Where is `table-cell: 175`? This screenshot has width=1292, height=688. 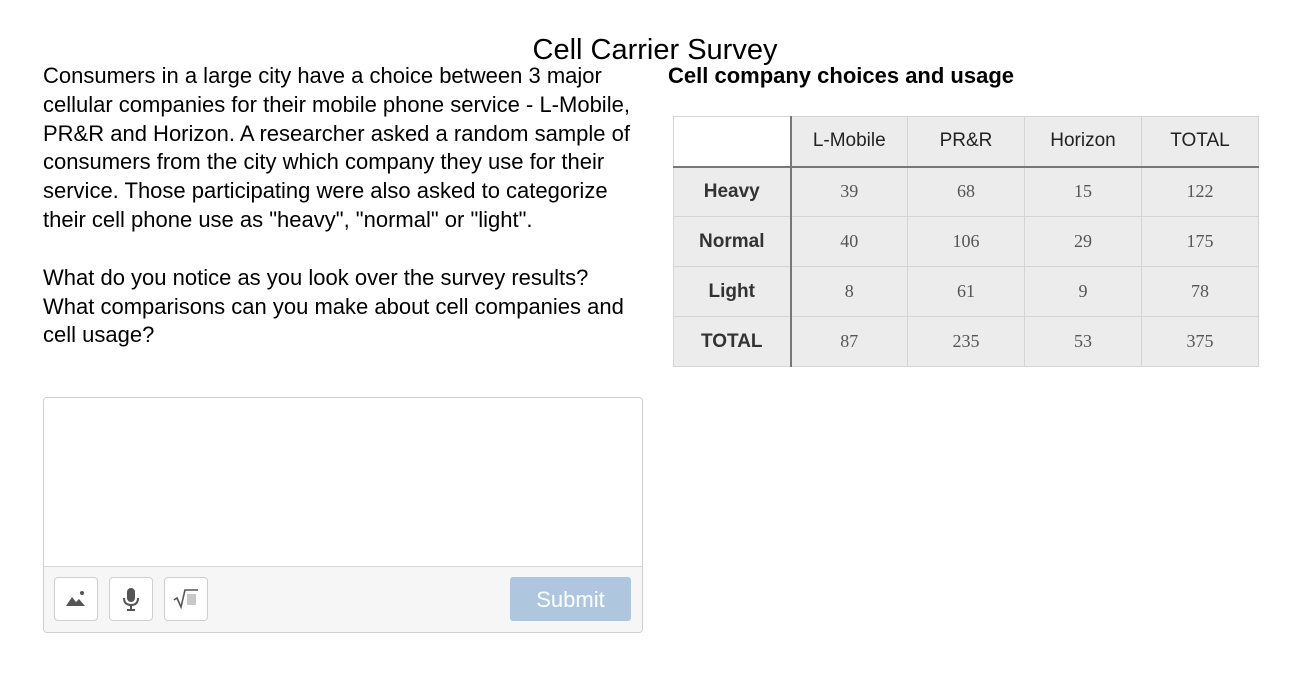
table-cell: 175 is located at coordinates (1200, 241).